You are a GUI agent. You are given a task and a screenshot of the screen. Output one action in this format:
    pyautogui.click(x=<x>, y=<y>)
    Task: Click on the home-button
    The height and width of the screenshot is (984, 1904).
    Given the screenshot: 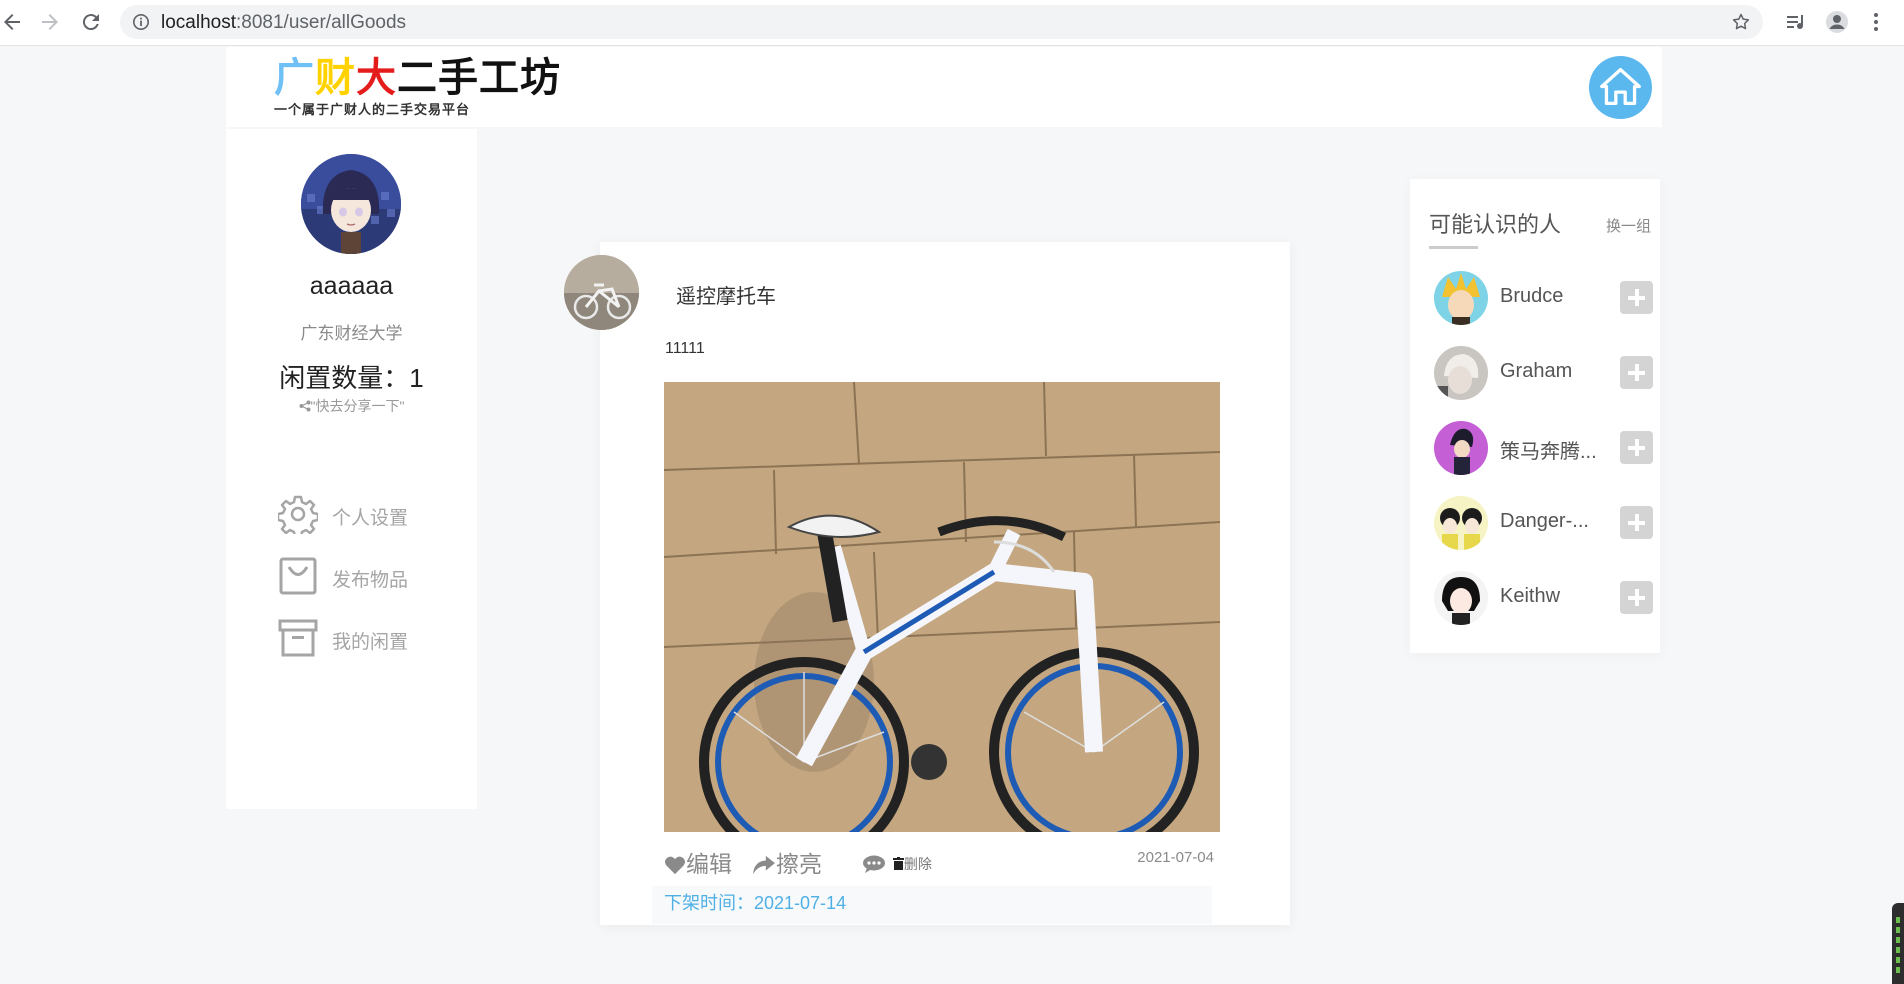 What is the action you would take?
    pyautogui.click(x=1620, y=87)
    